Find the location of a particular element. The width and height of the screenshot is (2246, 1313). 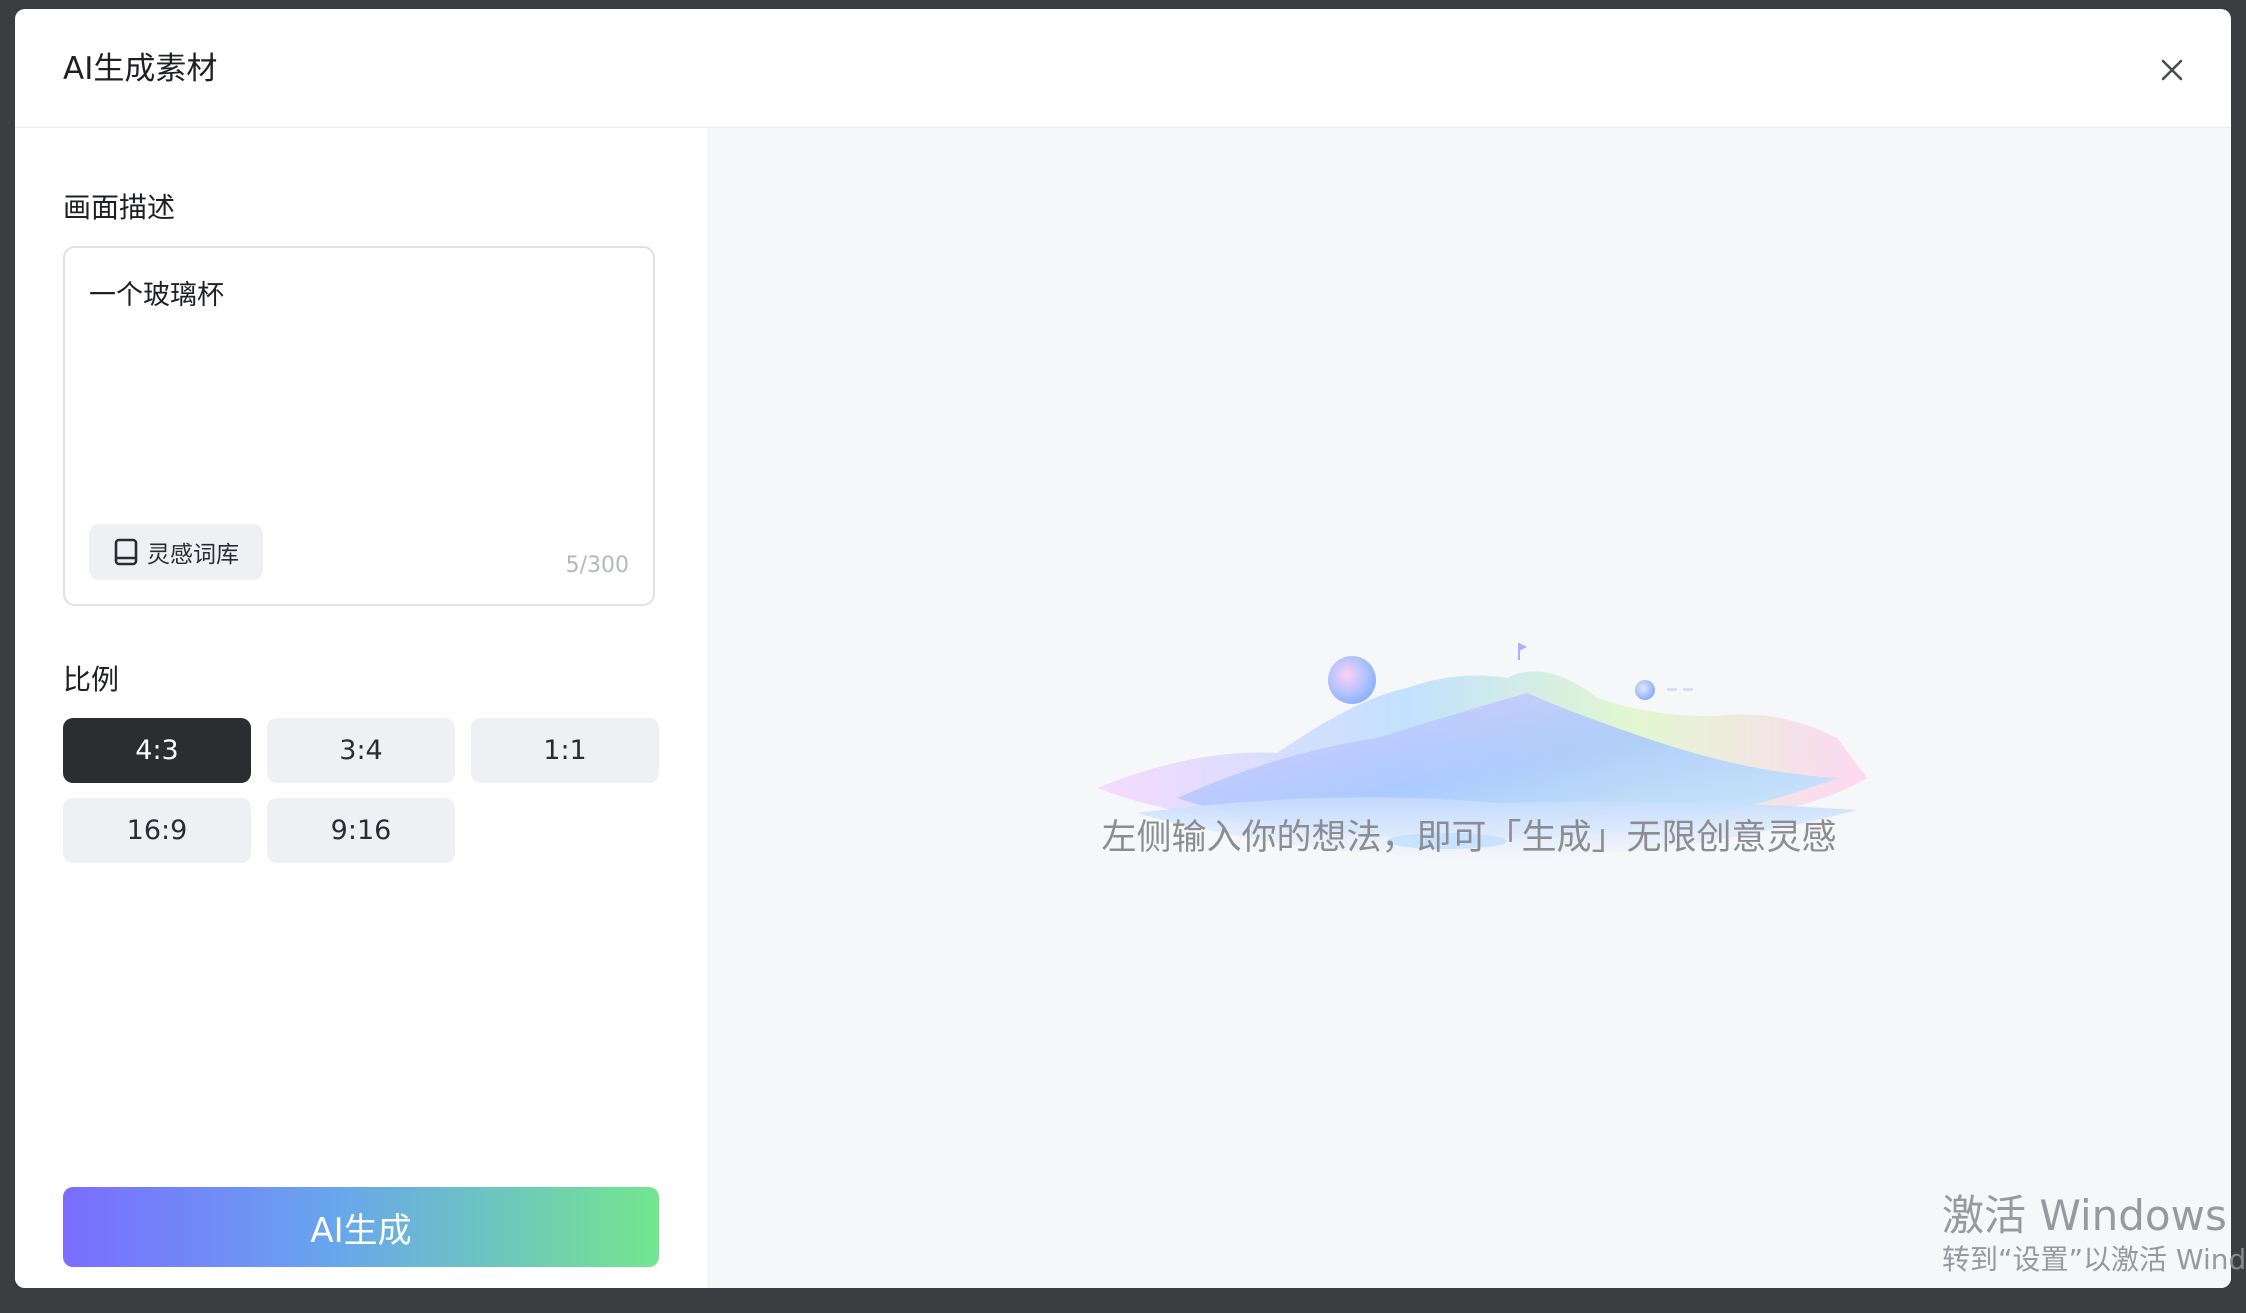

close-button is located at coordinates (2172, 70).